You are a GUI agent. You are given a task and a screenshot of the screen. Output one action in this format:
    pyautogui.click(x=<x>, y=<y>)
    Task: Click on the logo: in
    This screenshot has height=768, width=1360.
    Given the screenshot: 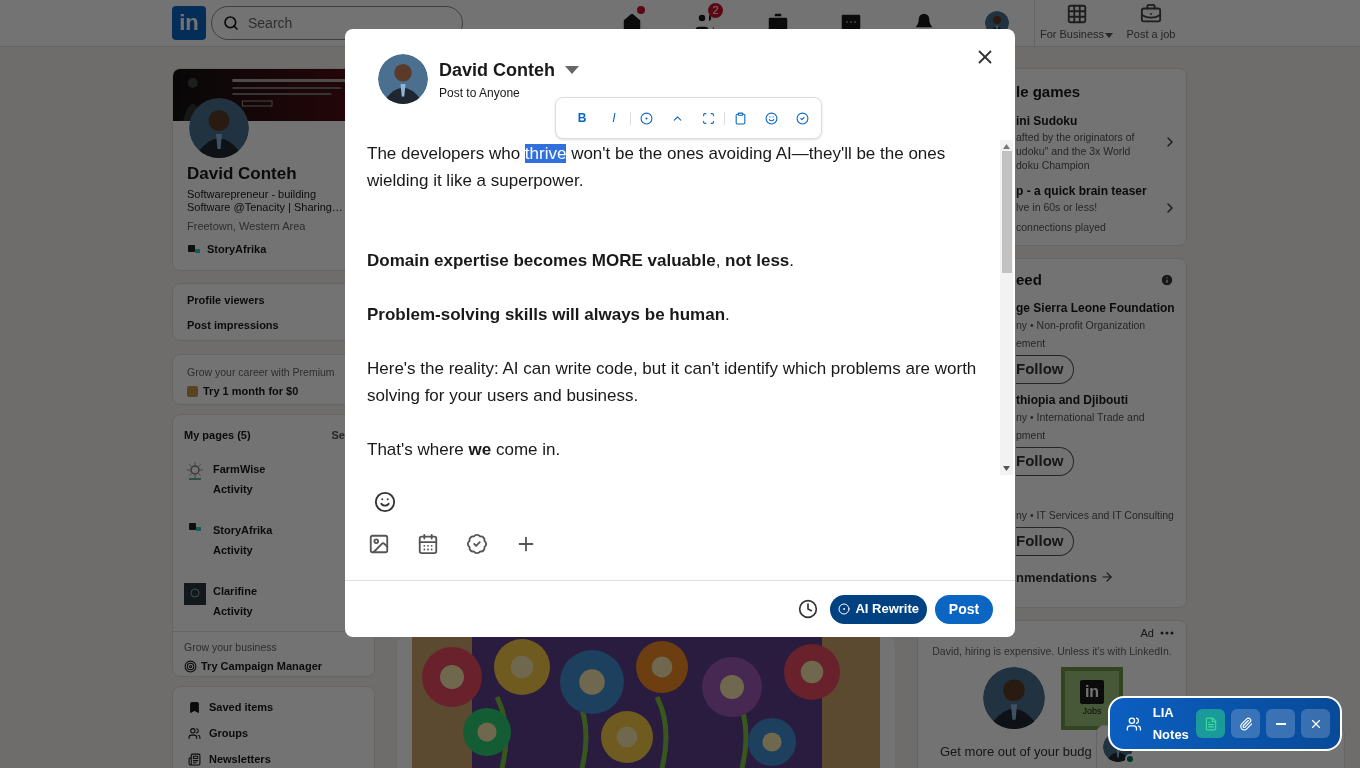 What is the action you would take?
    pyautogui.click(x=189, y=23)
    